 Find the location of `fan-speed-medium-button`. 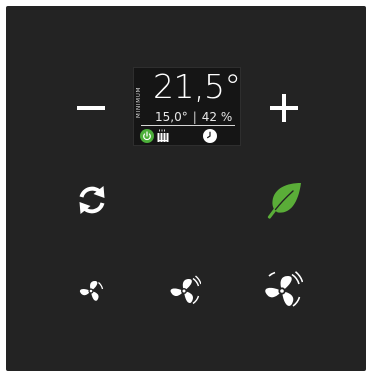

fan-speed-medium-button is located at coordinates (185, 291).